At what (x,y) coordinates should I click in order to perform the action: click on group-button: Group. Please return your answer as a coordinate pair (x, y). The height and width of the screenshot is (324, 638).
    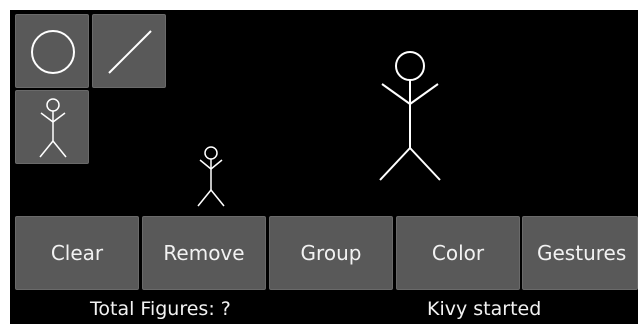
    Looking at the image, I should click on (331, 253).